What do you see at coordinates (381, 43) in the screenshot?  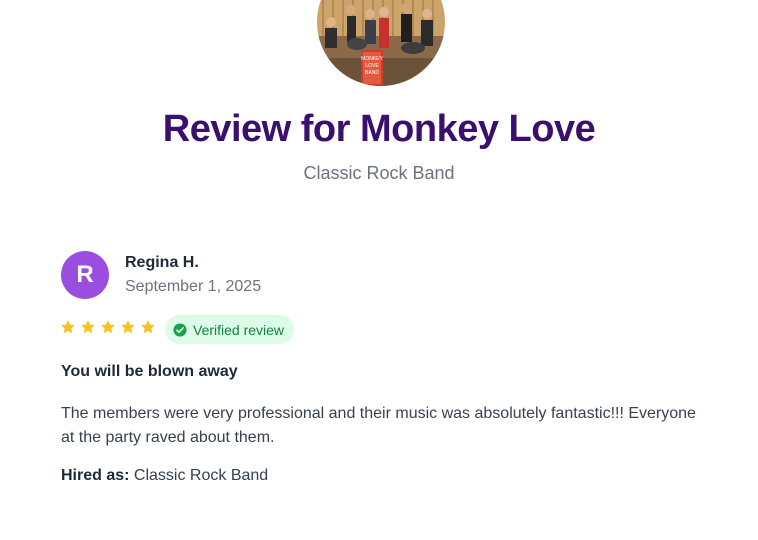 I see `band-photo: MONKEY LOVE BAND` at bounding box center [381, 43].